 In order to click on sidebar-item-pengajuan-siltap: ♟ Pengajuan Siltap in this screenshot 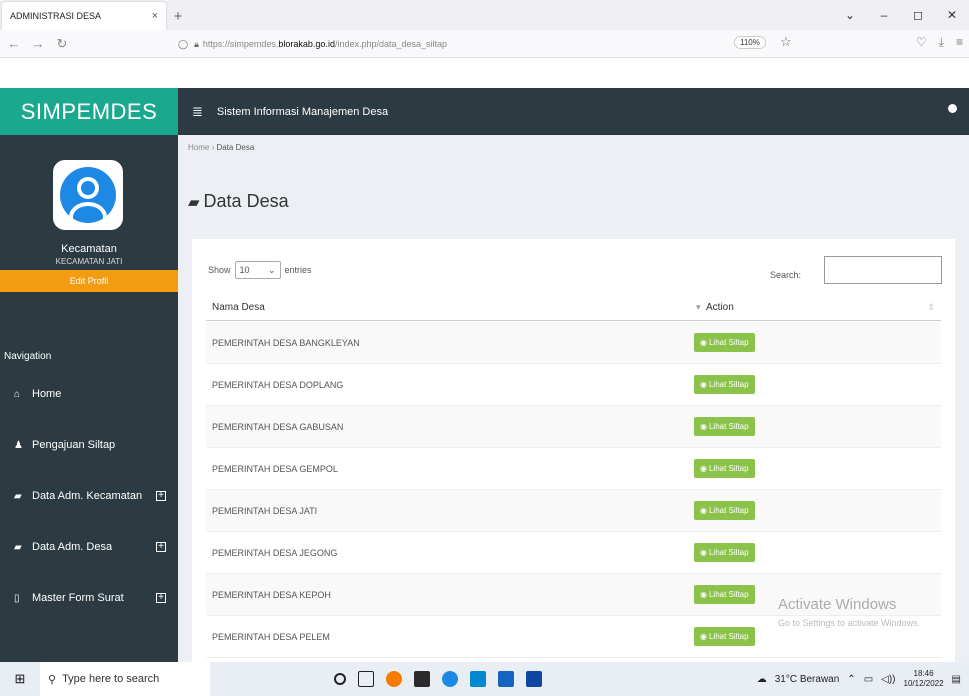, I will do `click(89, 445)`.